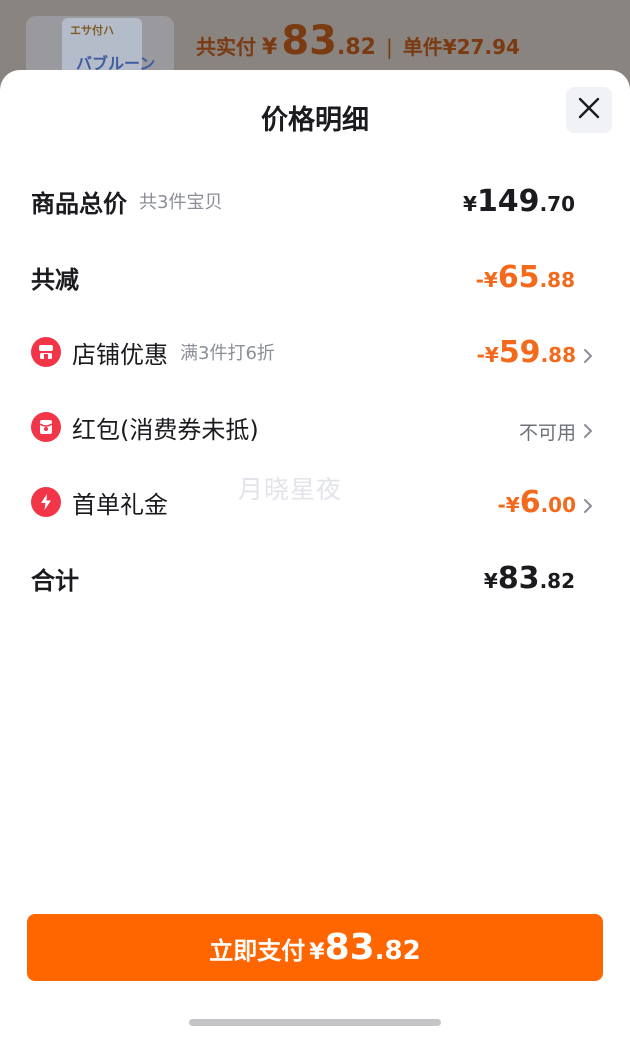 This screenshot has height=1039, width=630. Describe the element at coordinates (315, 578) in the screenshot. I see `row-sum: 合计 ¥ 83 .82` at that location.